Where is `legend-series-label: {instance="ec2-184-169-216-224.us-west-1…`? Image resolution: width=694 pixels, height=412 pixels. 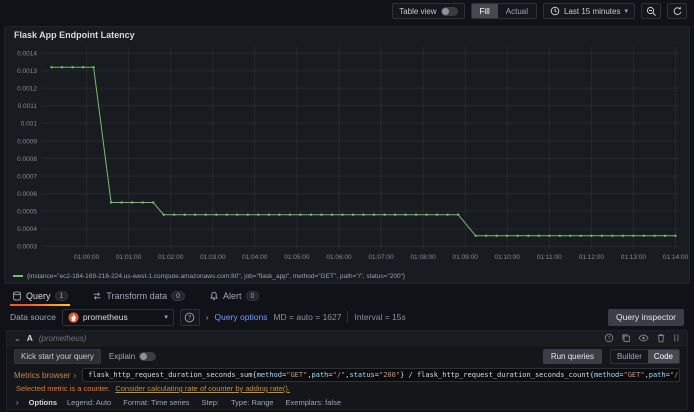 legend-series-label: {instance="ec2-184-169-216-224.us-west-1… is located at coordinates (216, 276).